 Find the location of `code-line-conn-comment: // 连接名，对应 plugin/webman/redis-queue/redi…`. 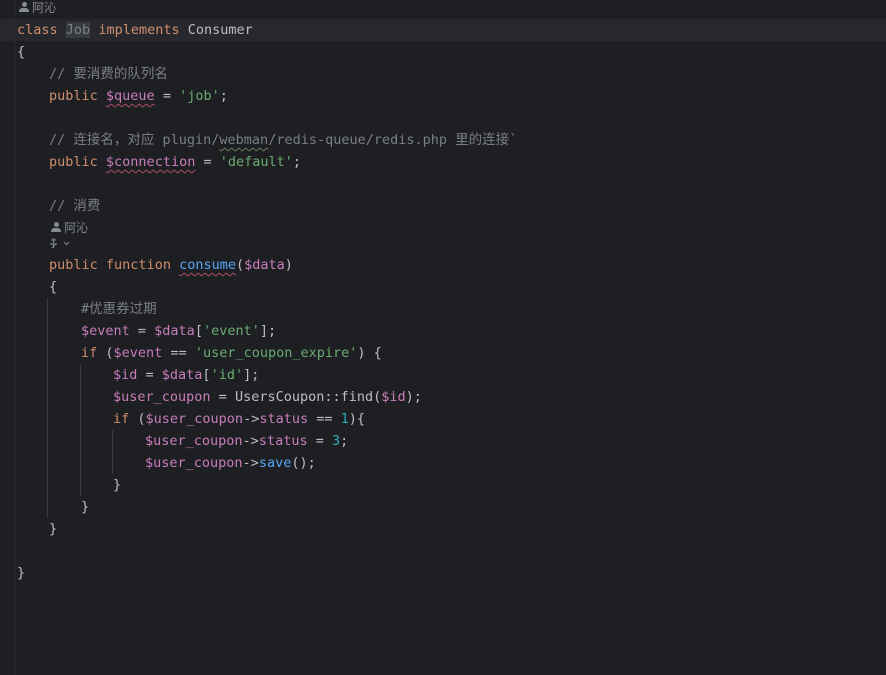

code-line-conn-comment: // 连接名，对应 plugin/webman/redis-queue/redi… is located at coordinates (443, 140).